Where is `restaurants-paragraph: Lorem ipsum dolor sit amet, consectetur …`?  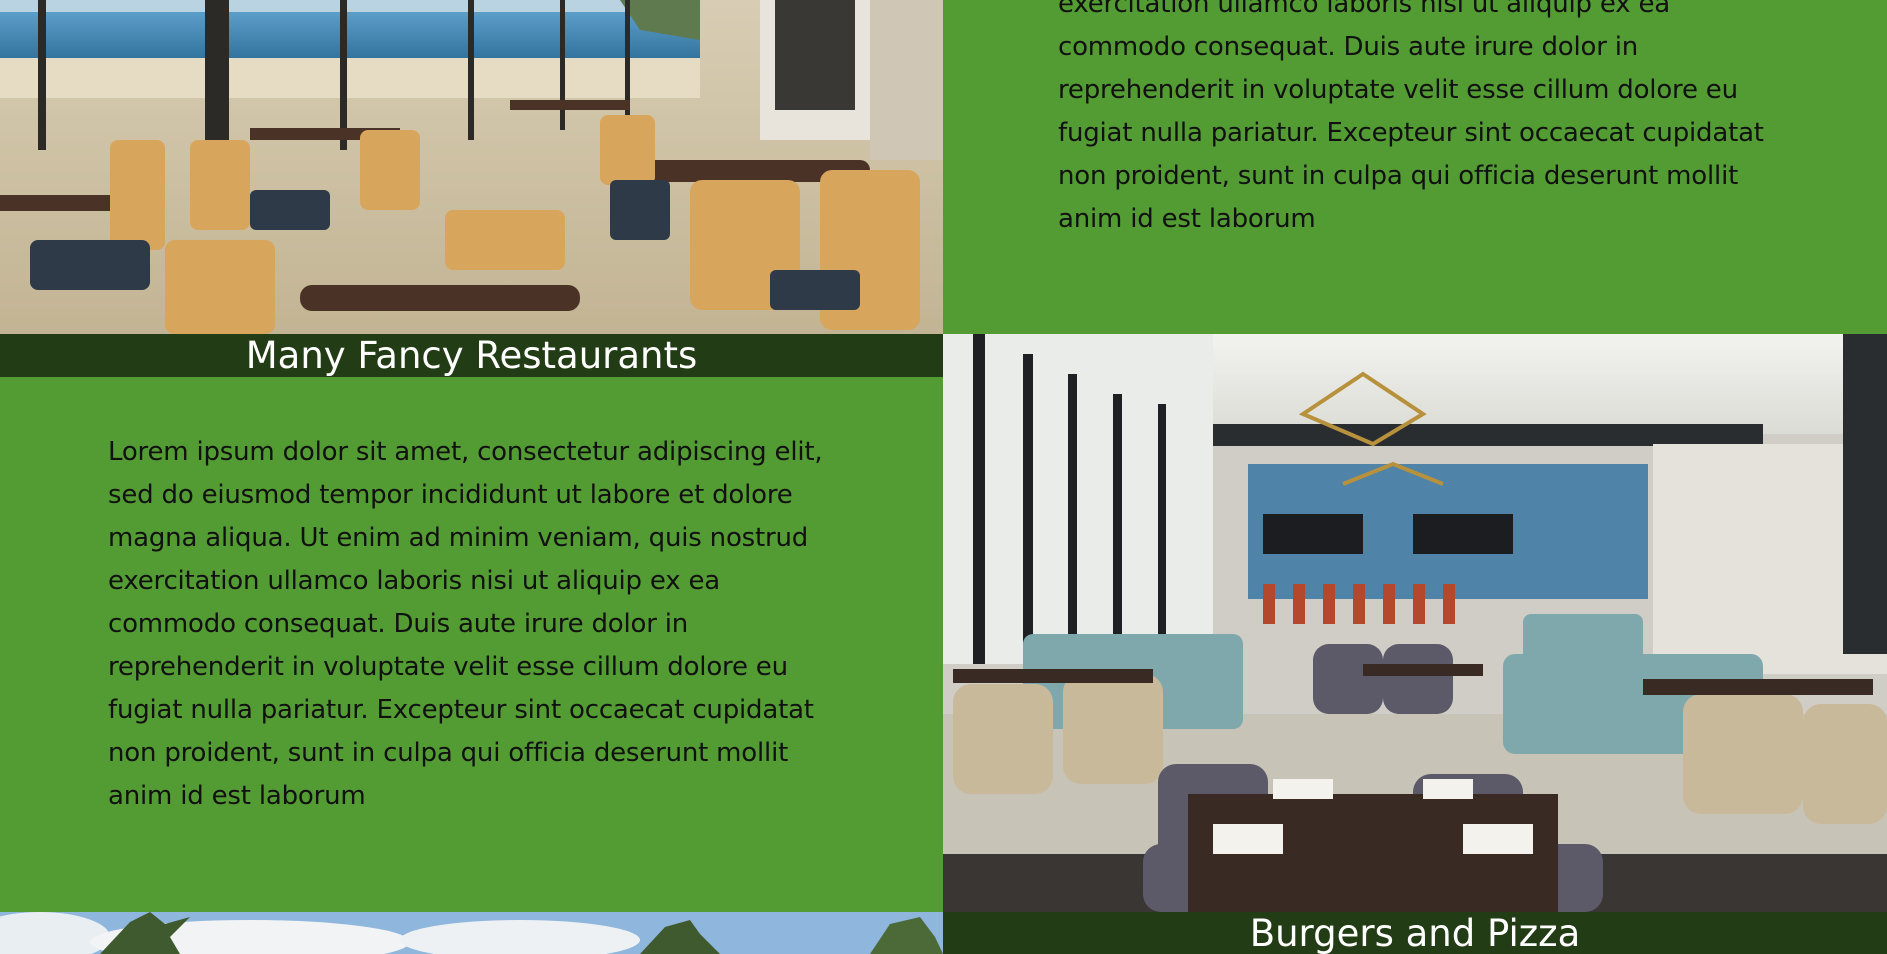
restaurants-paragraph: Lorem ipsum dolor sit amet, consectetur … is located at coordinates (465, 624).